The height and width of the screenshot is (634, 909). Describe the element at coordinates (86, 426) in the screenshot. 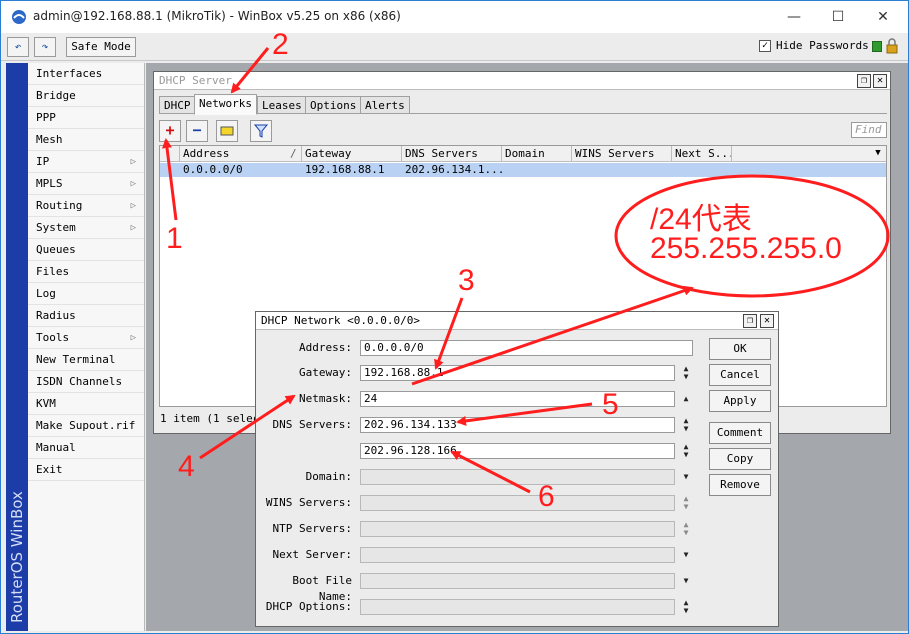

I see `sidebar-item-make-supout: Make Supout.rif` at that location.